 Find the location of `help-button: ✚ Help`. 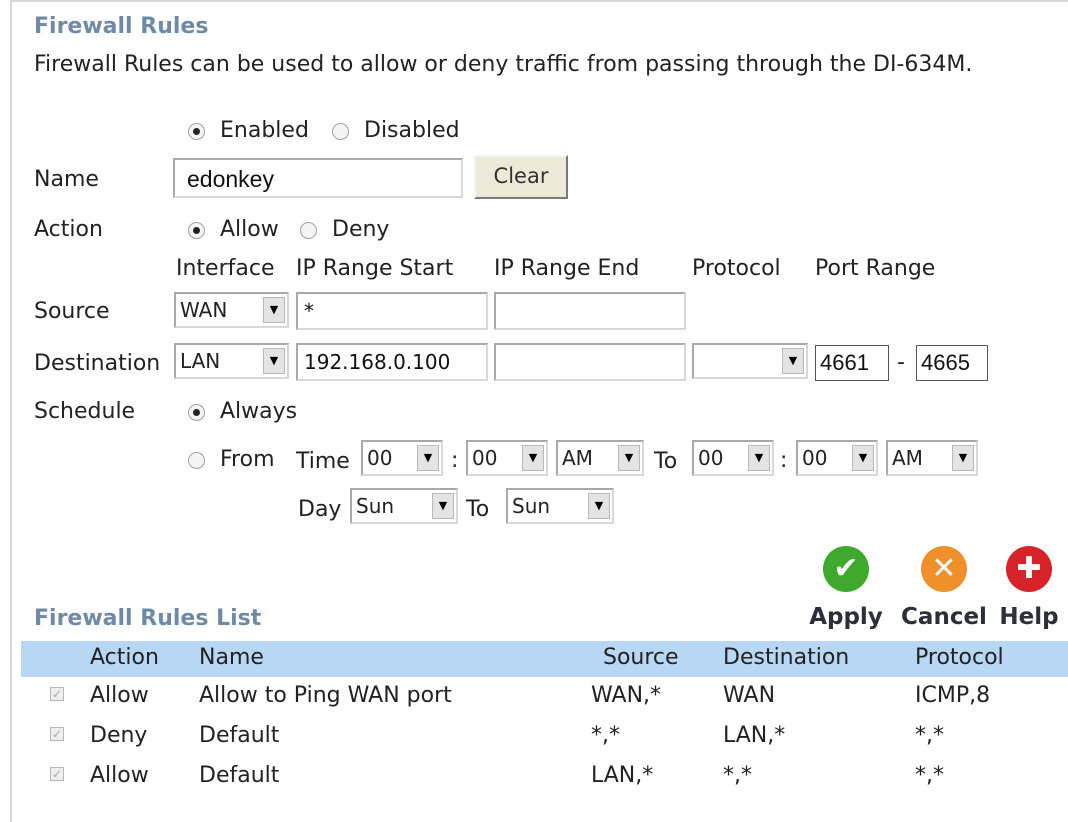

help-button: ✚ Help is located at coordinates (1029, 588).